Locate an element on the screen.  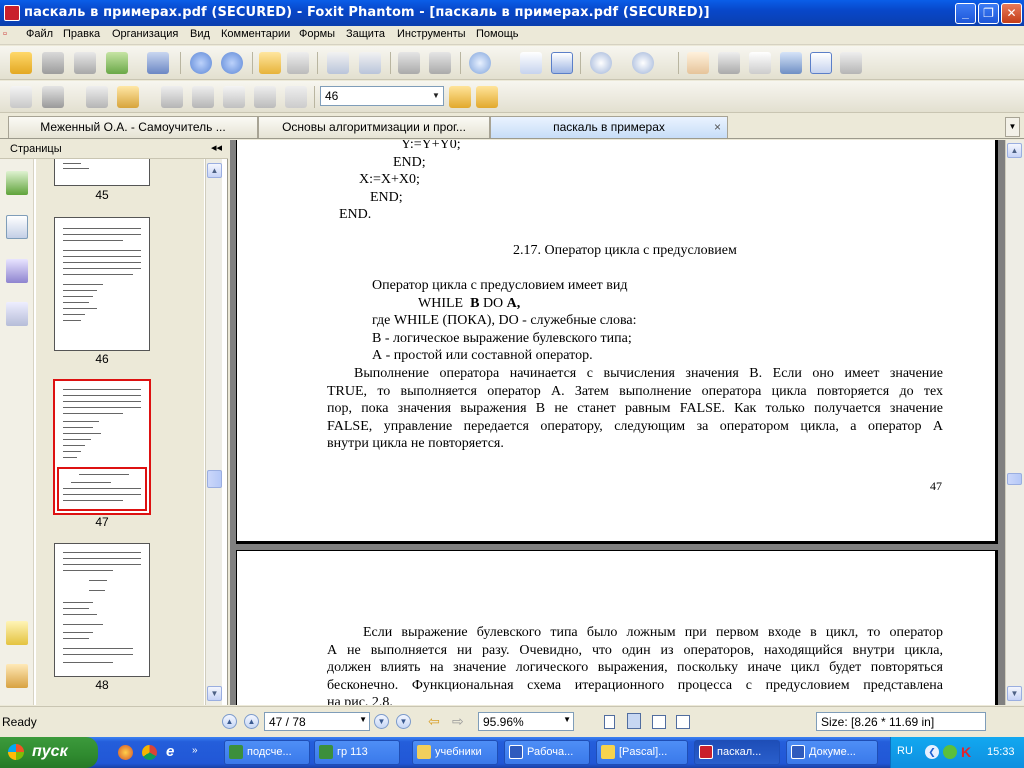
zoom-field: 95.96% ▼ is located at coordinates (526, 721).